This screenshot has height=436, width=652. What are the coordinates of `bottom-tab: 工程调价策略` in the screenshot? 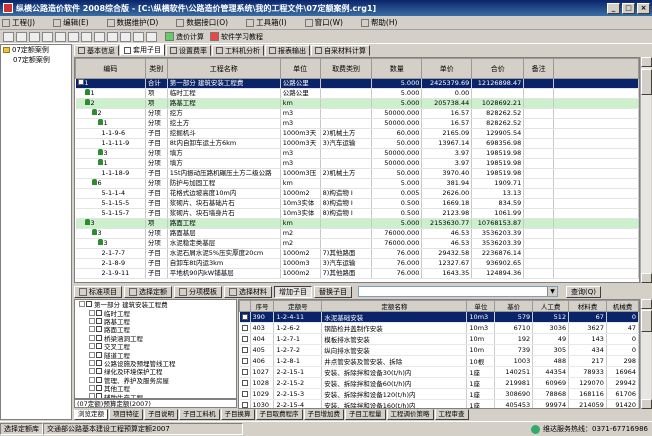 It's located at (410, 414).